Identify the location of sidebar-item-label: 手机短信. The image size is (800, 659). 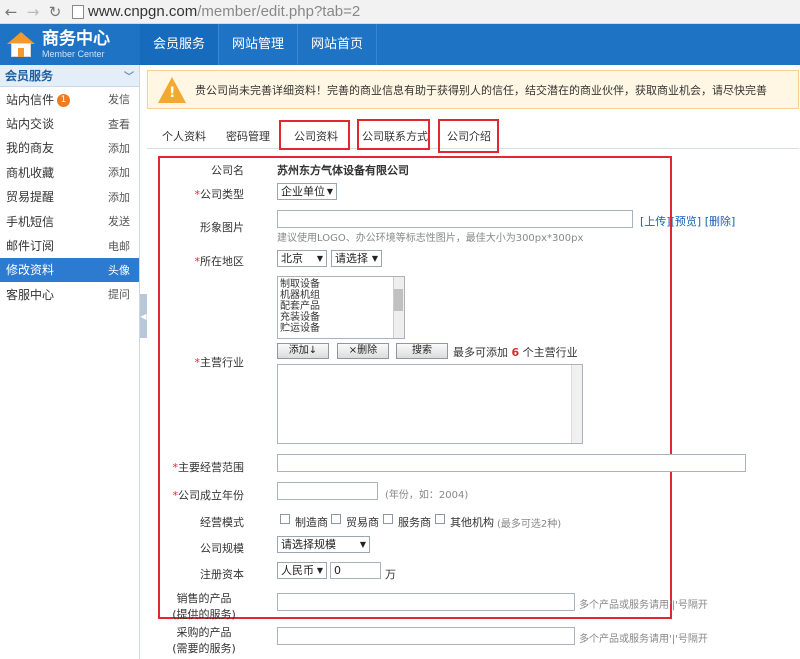
(30, 221).